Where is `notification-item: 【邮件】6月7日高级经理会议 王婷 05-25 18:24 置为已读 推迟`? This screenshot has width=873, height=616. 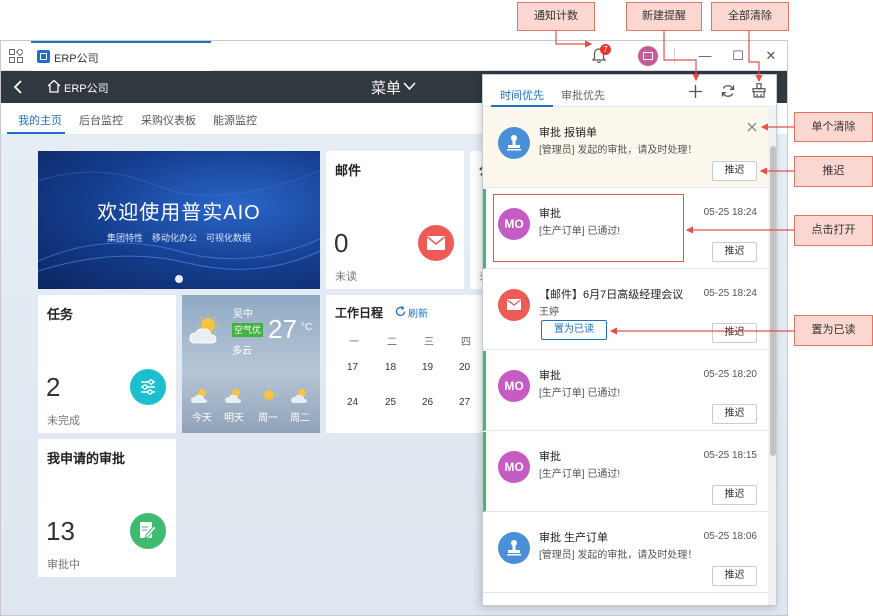
notification-item: 【邮件】6月7日高级经理会议 王婷 05-25 18:24 置为已读 推迟 is located at coordinates (625, 310).